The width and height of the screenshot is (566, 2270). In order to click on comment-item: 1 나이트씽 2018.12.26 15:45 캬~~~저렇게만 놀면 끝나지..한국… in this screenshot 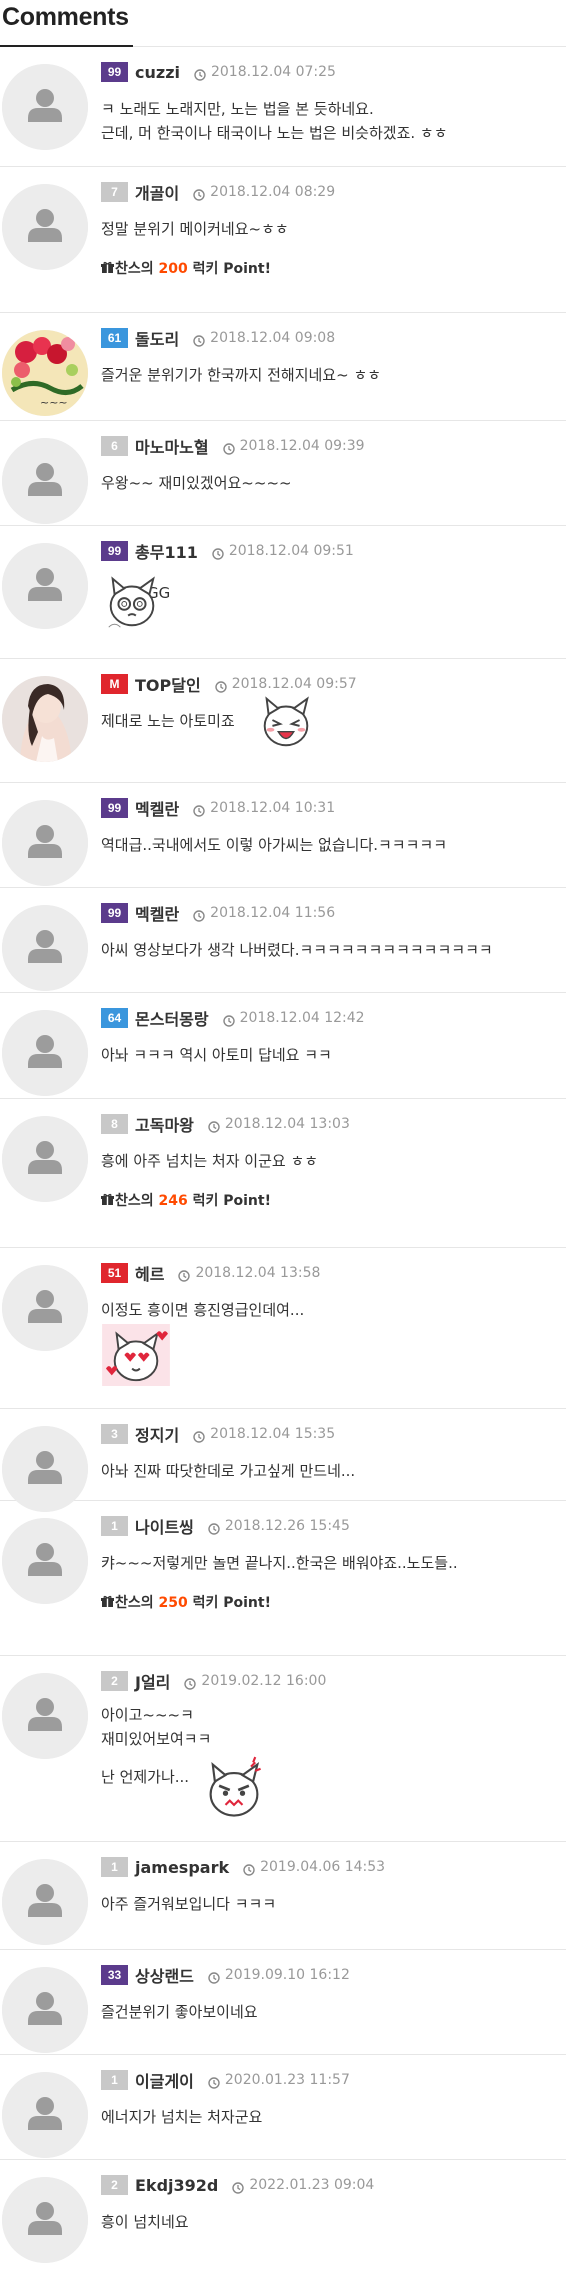, I will do `click(283, 1578)`.